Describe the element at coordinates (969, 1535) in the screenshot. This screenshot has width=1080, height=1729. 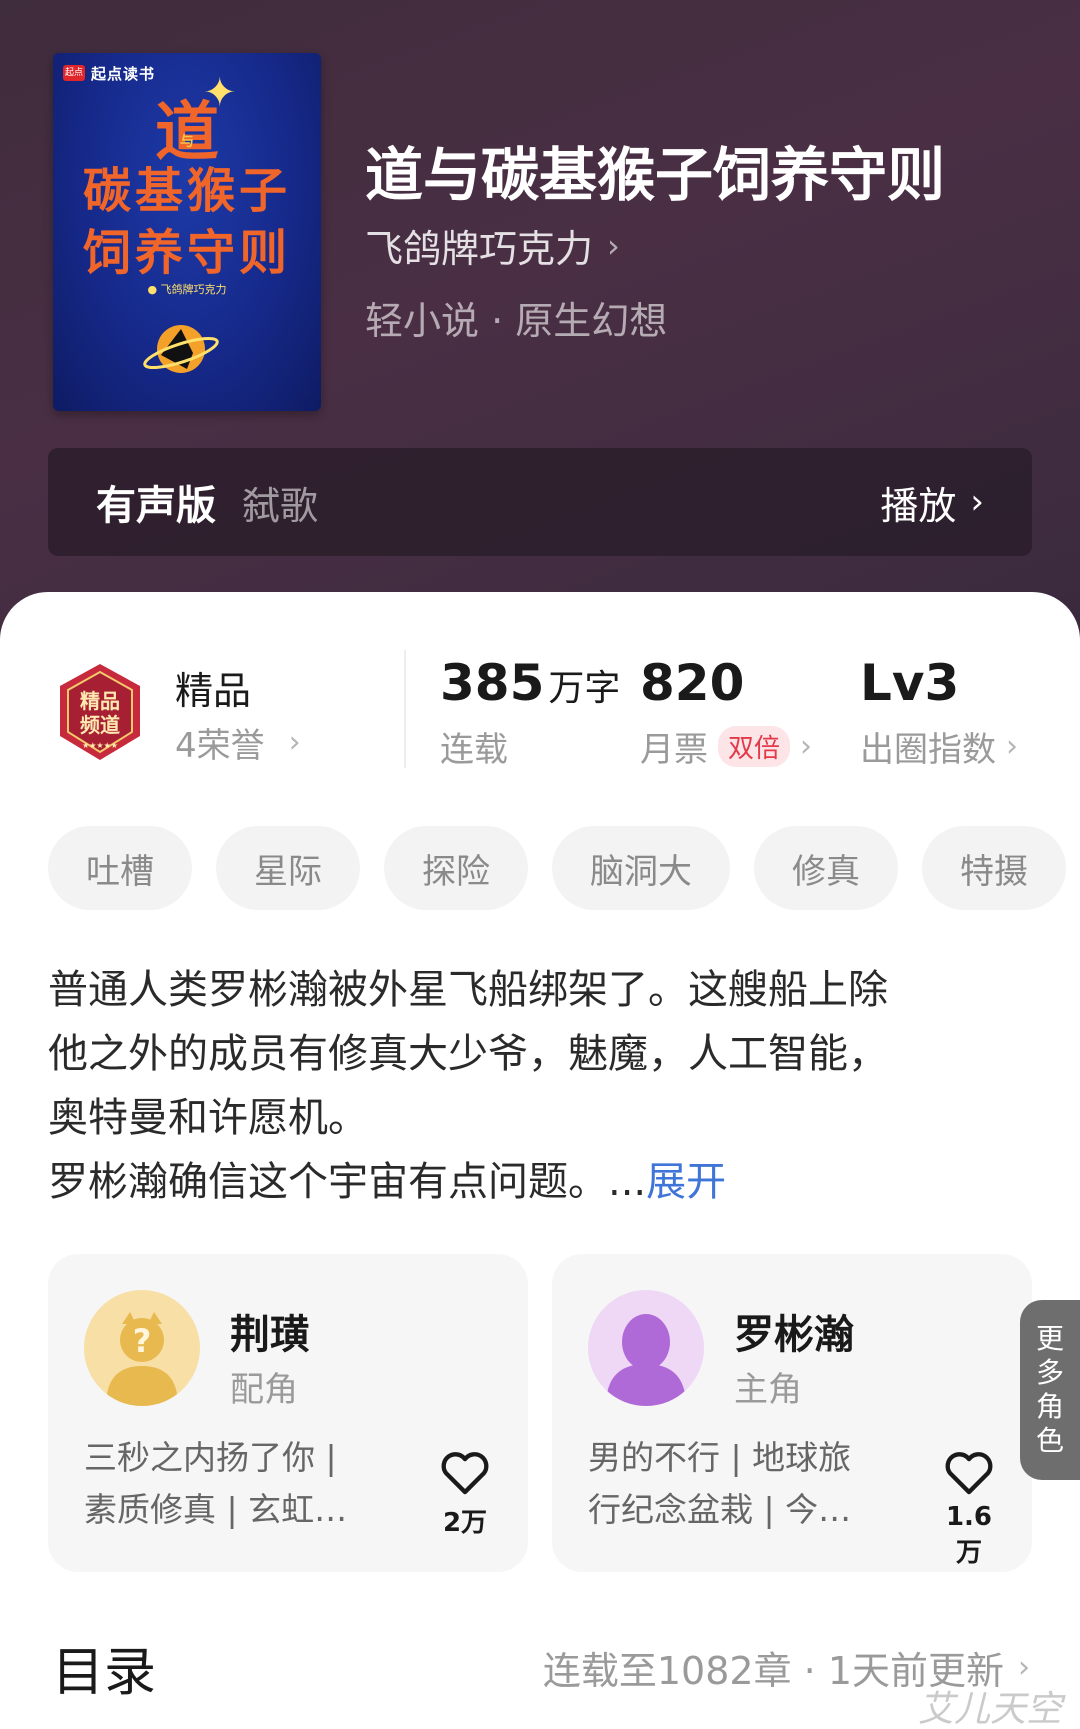
I see `like-count: 1.6万` at that location.